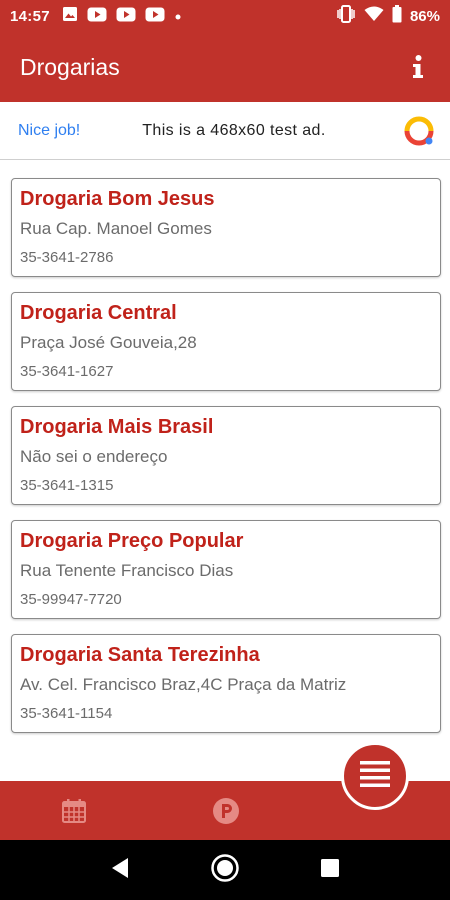 The height and width of the screenshot is (900, 450). I want to click on recents-icon, so click(330, 870).